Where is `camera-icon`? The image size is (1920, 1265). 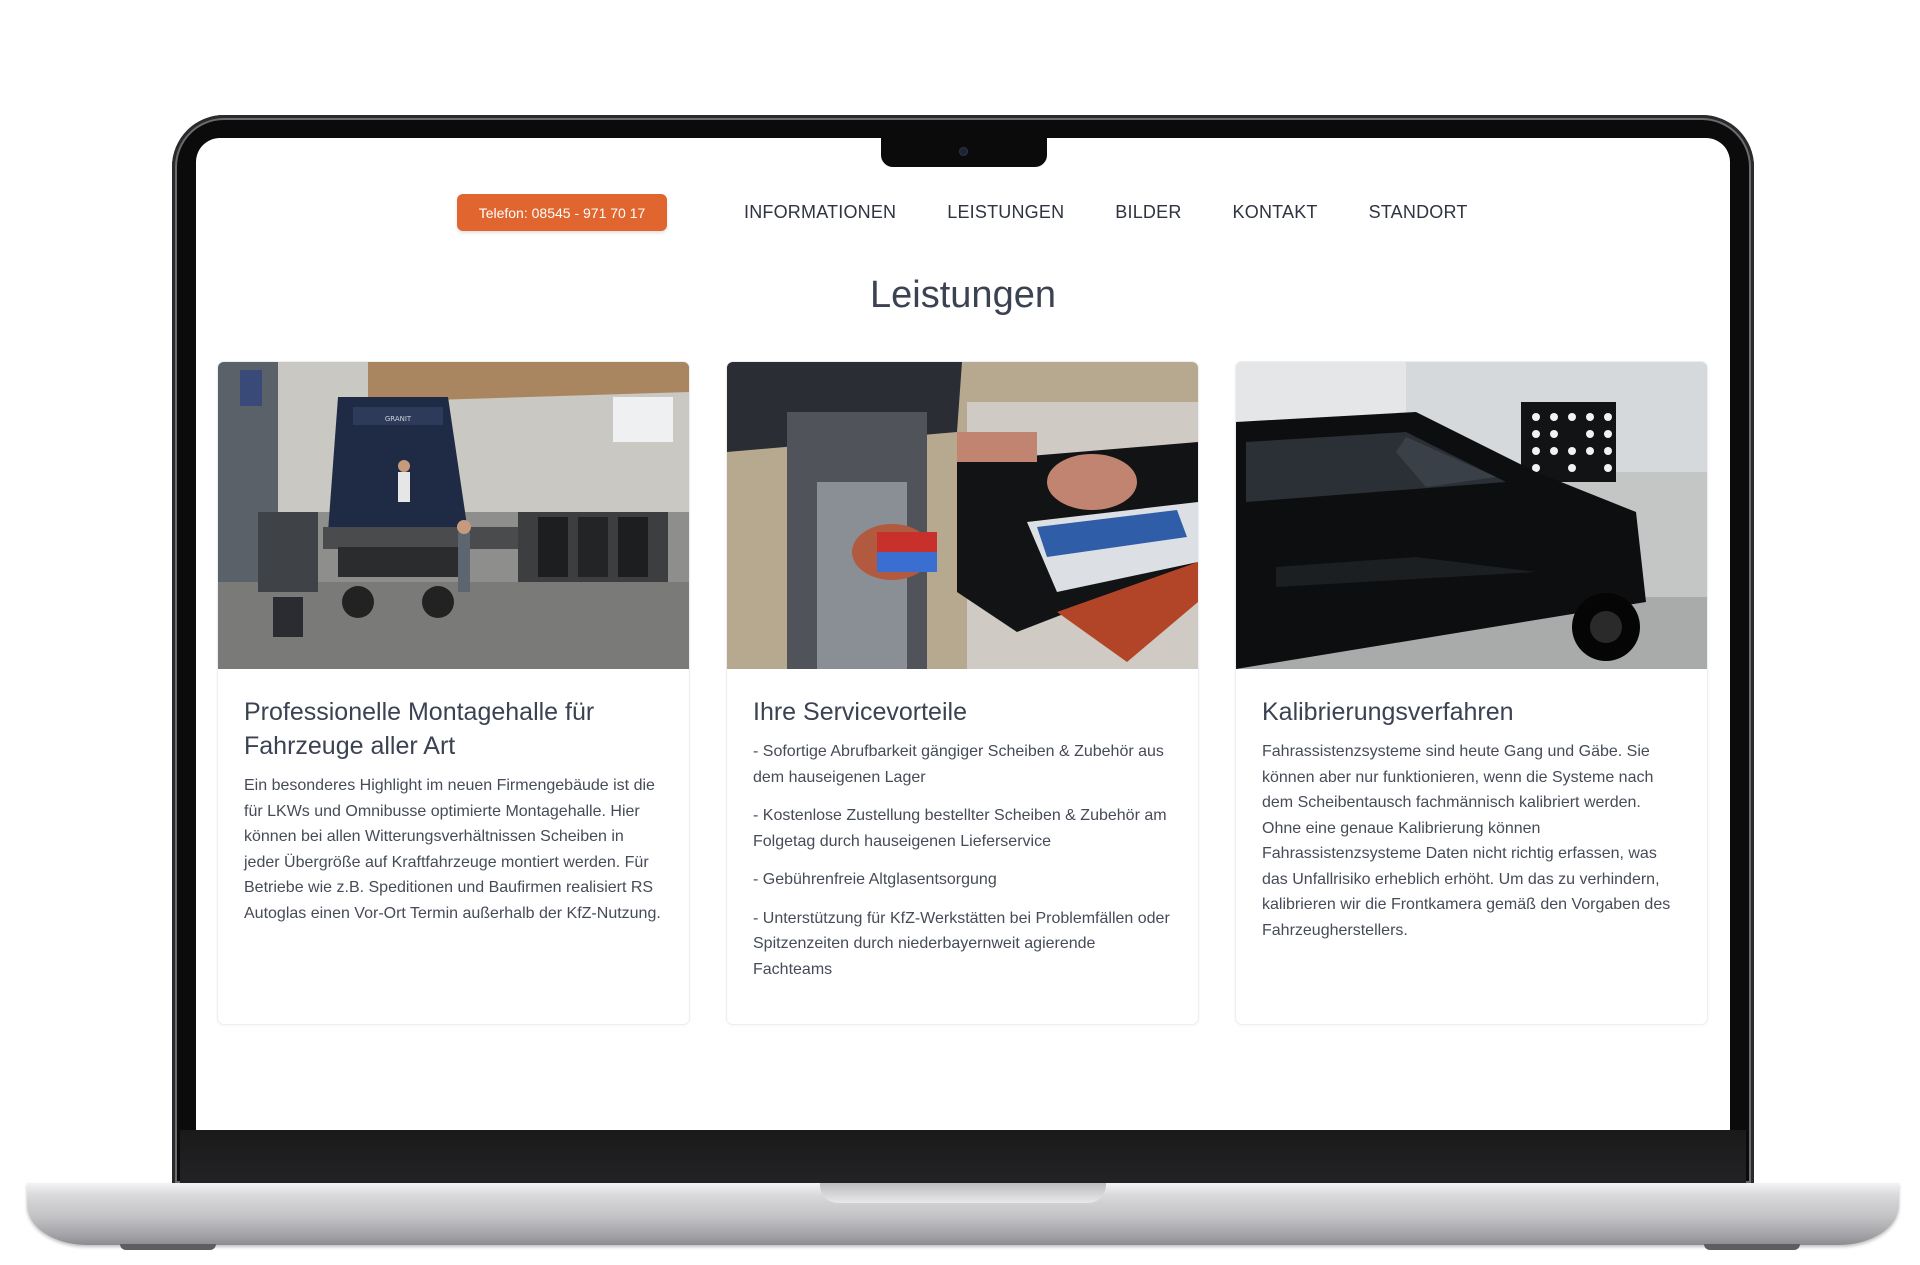
camera-icon is located at coordinates (963, 151).